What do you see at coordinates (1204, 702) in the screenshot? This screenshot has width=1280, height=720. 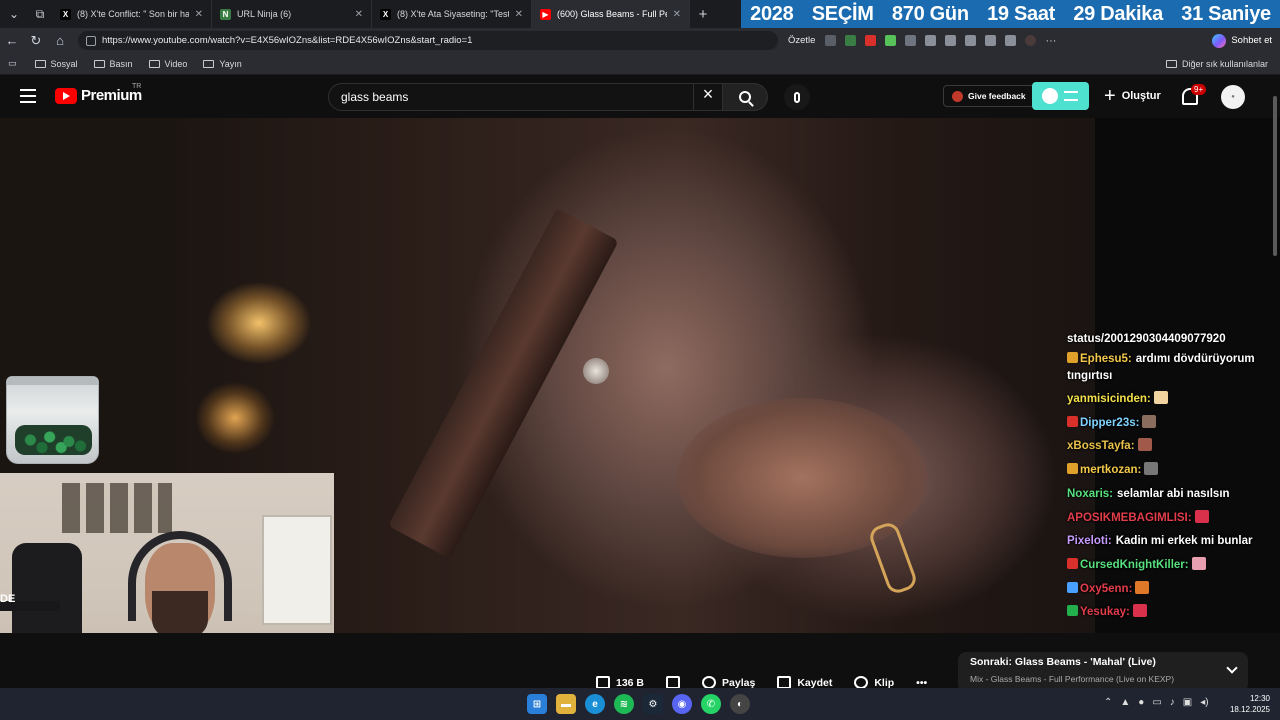 I see `volume-icon: ◂)` at bounding box center [1204, 702].